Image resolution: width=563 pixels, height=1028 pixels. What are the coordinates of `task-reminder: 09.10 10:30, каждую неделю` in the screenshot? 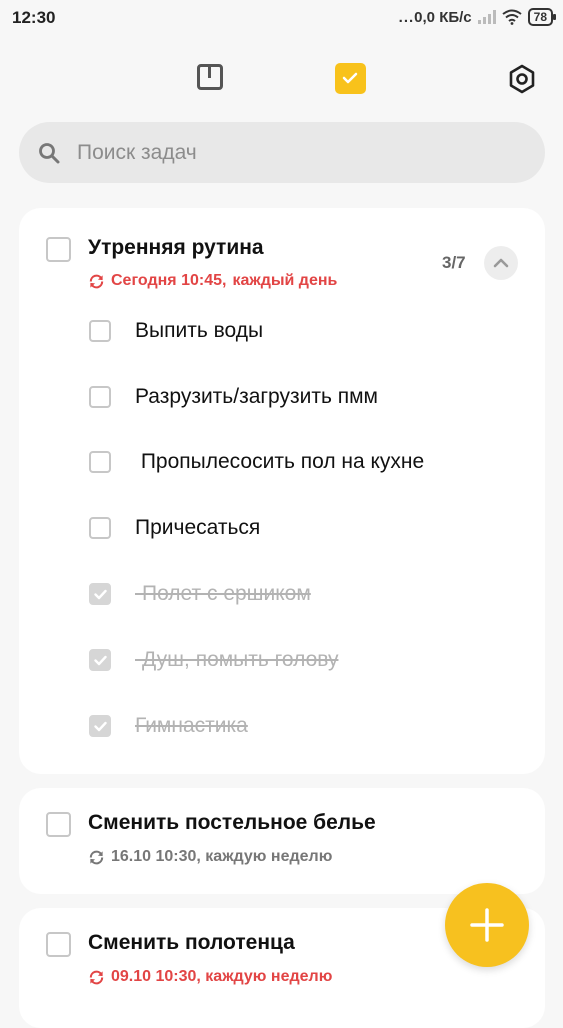 It's located at (210, 977).